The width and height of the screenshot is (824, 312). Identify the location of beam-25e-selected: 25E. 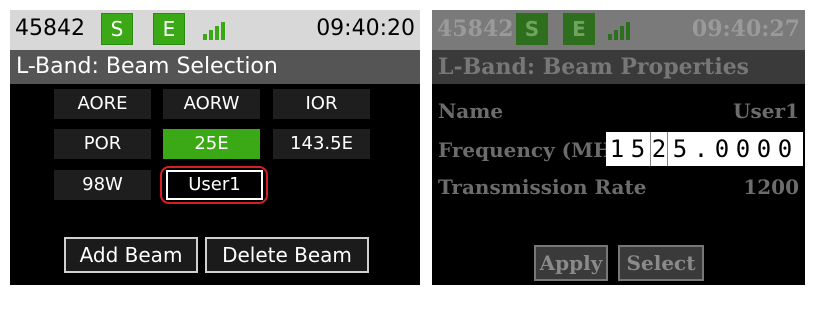
(211, 144).